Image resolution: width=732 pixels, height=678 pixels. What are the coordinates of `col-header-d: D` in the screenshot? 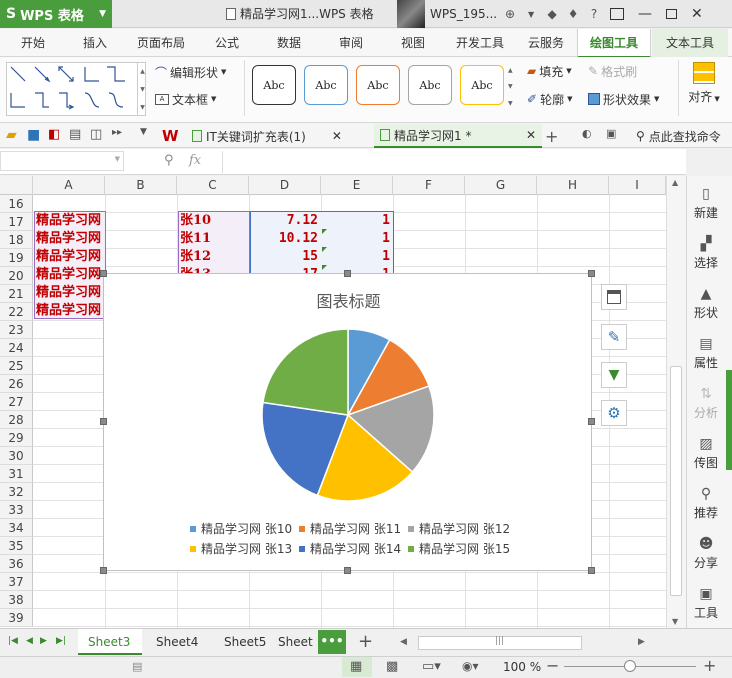 It's located at (285, 185).